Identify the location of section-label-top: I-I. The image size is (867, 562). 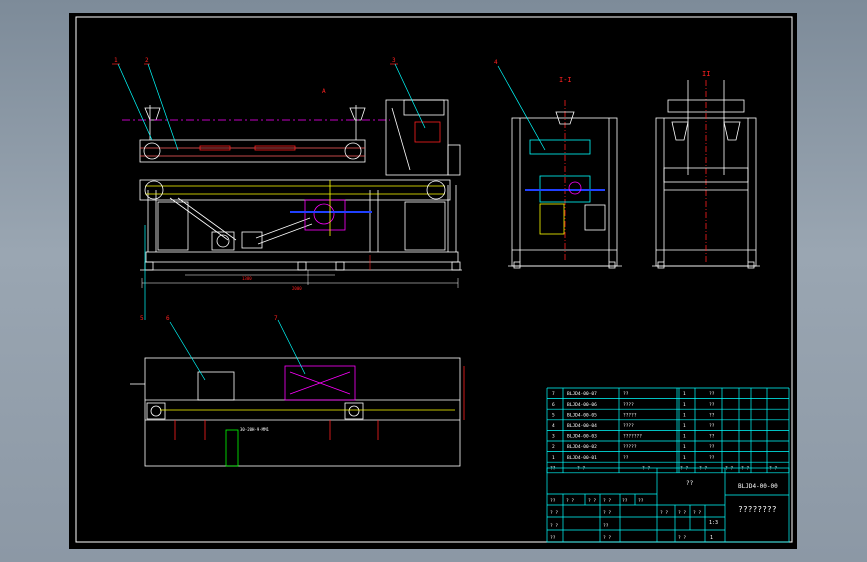
(565, 80).